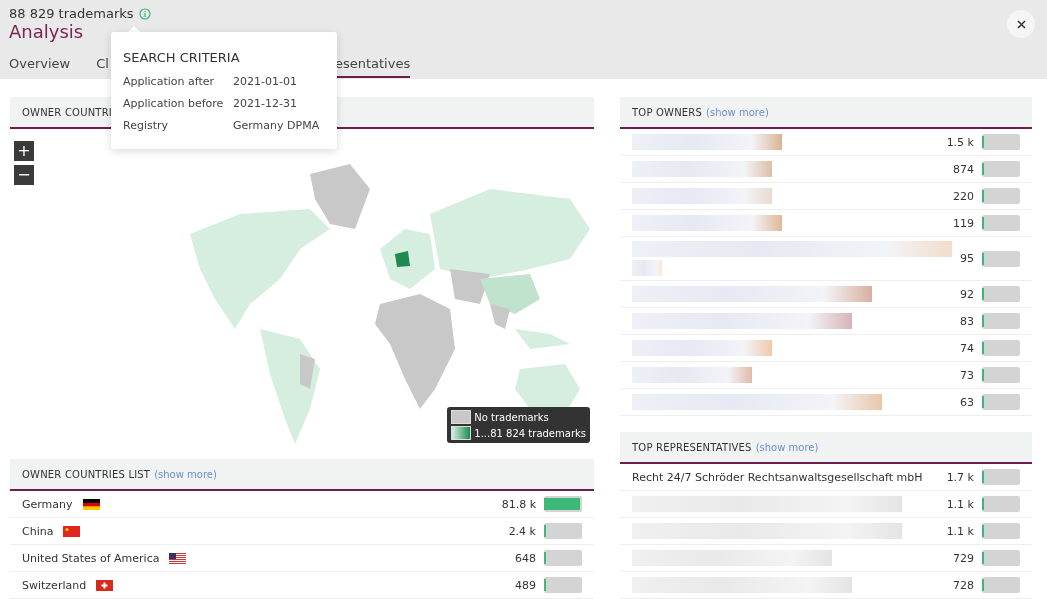 The height and width of the screenshot is (599, 1047). I want to click on legend-label: 1...81 824 trademarks, so click(530, 433).